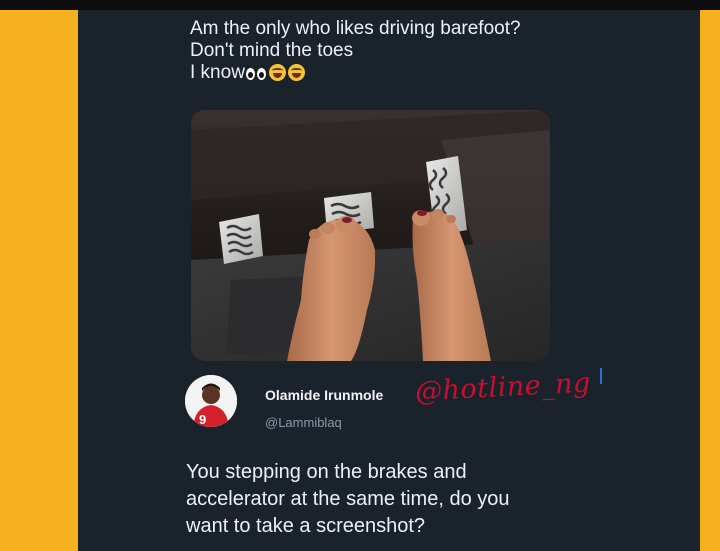  Describe the element at coordinates (306, 526) in the screenshot. I see `reply-line-3: want to take a screenshot?` at that location.